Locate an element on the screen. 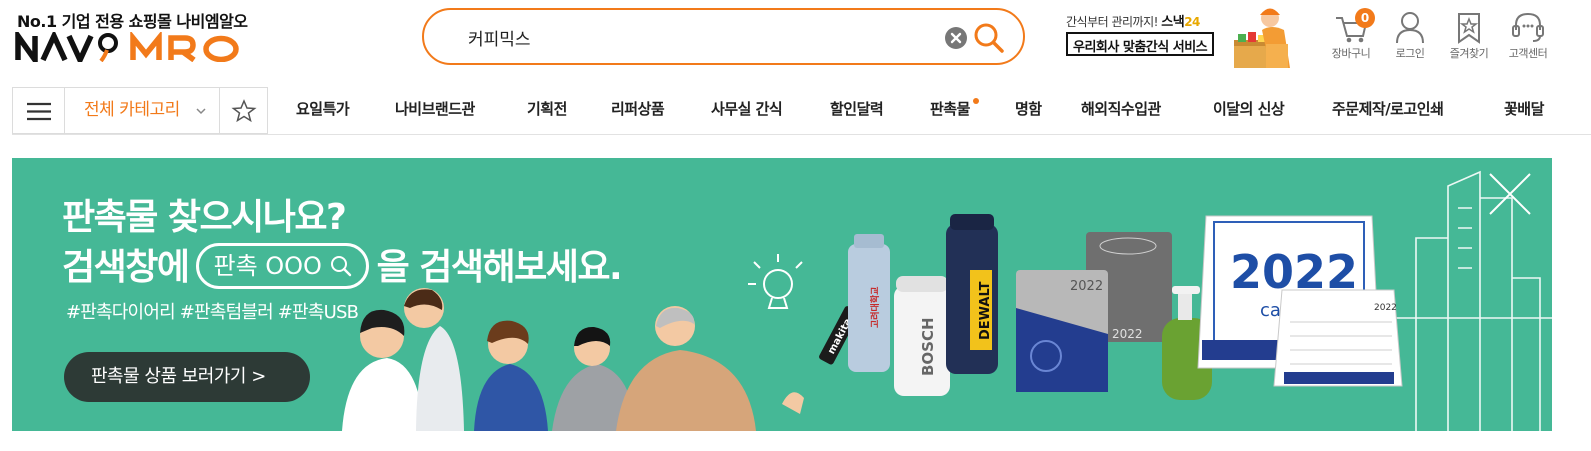 This screenshot has width=1591, height=451. snack24-ad-text: 간식부터 관리까지! 스낵24 is located at coordinates (1133, 22).